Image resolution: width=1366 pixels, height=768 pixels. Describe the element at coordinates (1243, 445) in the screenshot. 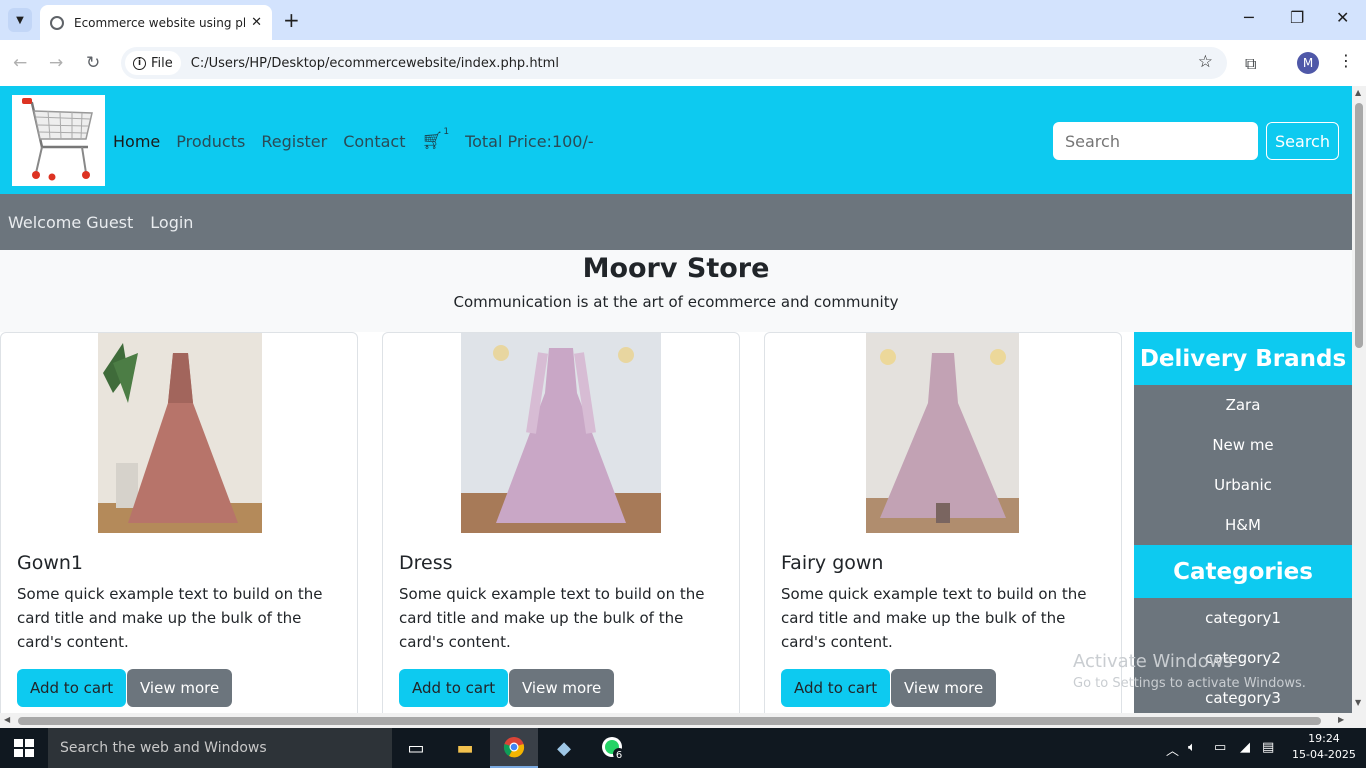

I see `brand-item: New me` at that location.